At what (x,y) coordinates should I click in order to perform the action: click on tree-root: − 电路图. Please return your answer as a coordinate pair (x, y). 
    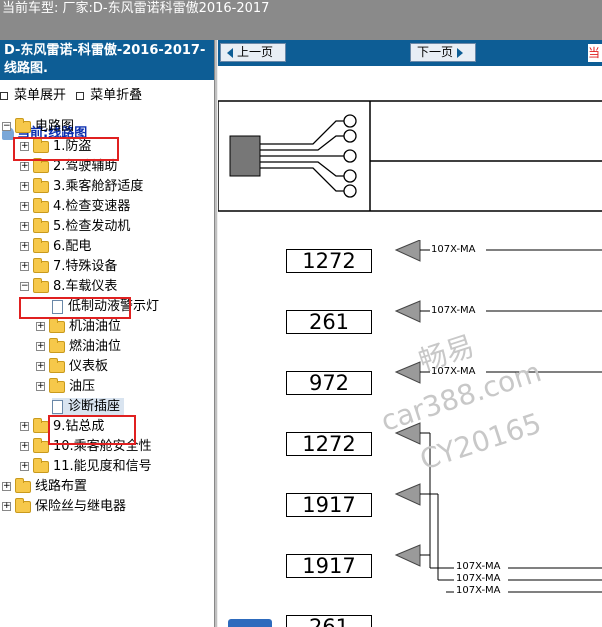
    Looking at the image, I should click on (38, 126).